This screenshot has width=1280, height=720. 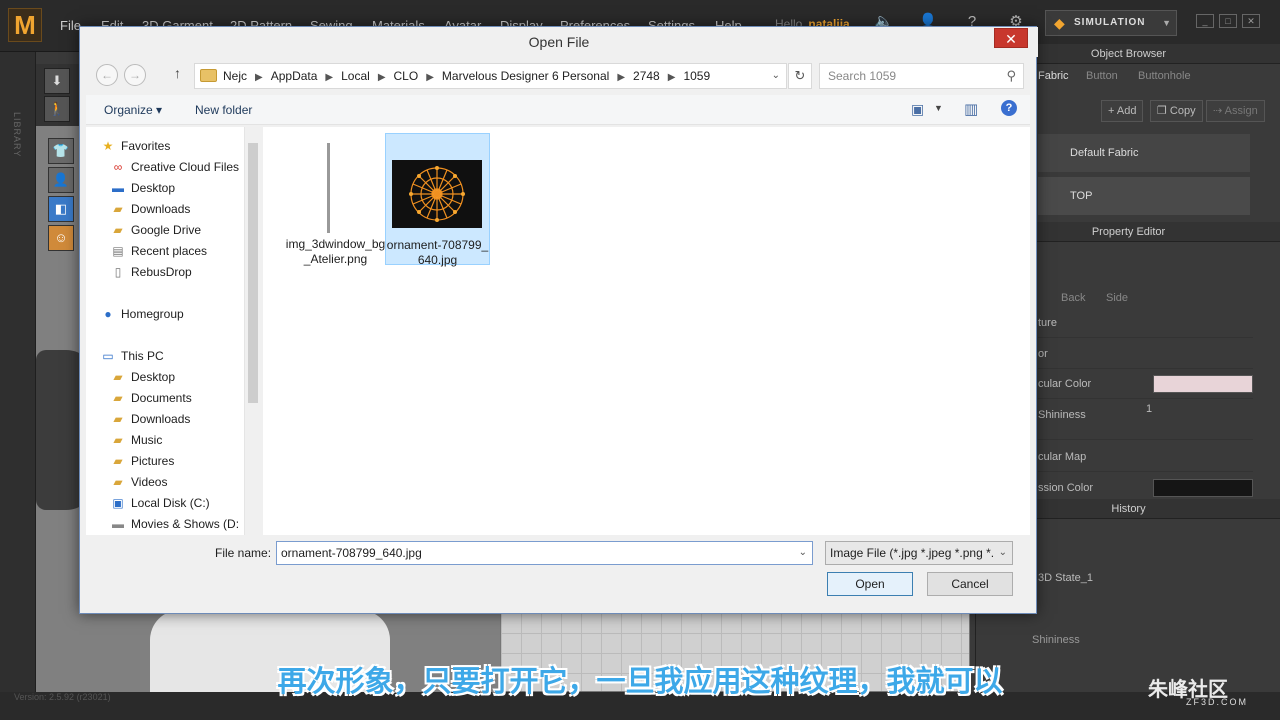 I want to click on scrollbar-thumb, so click(x=253, y=273).